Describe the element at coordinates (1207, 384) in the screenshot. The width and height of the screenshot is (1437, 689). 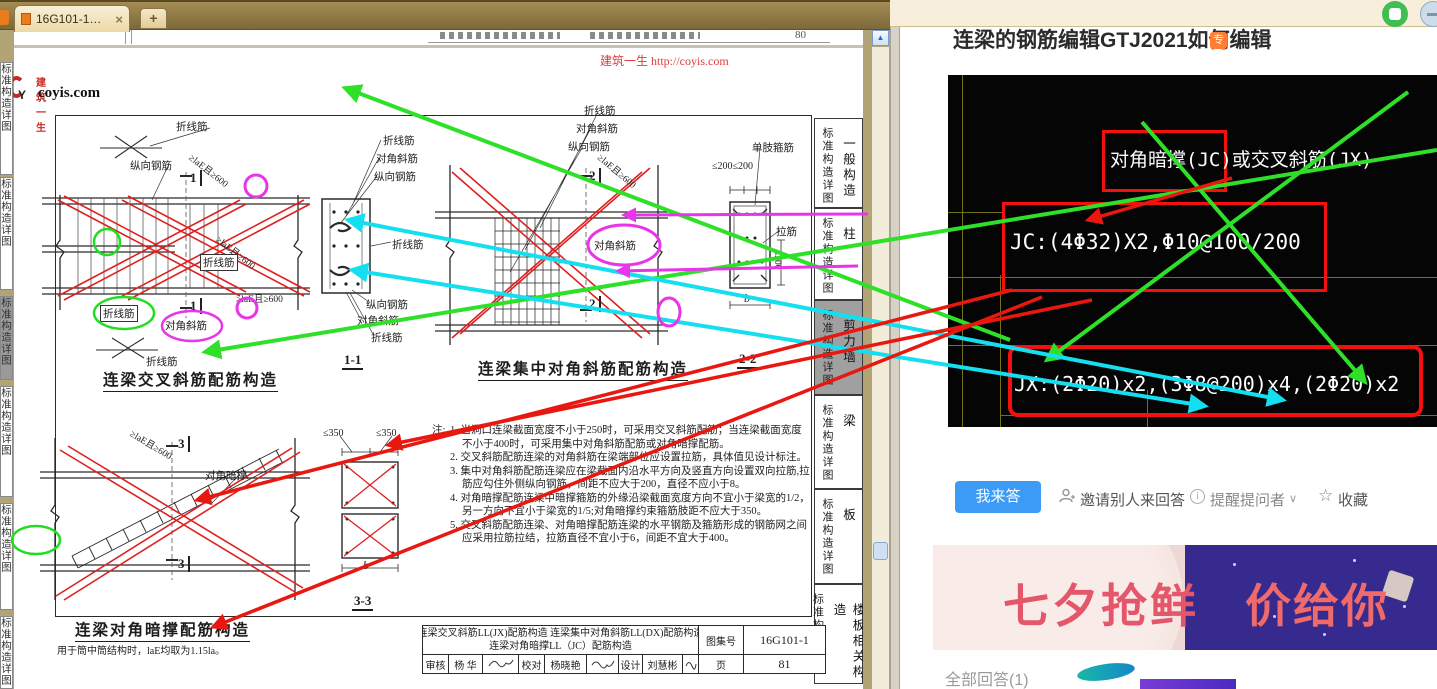
I see `cad-jx-text: JX:(2Φ20)x2,(3Φ8@200)x4,(2Φ20)x2` at that location.